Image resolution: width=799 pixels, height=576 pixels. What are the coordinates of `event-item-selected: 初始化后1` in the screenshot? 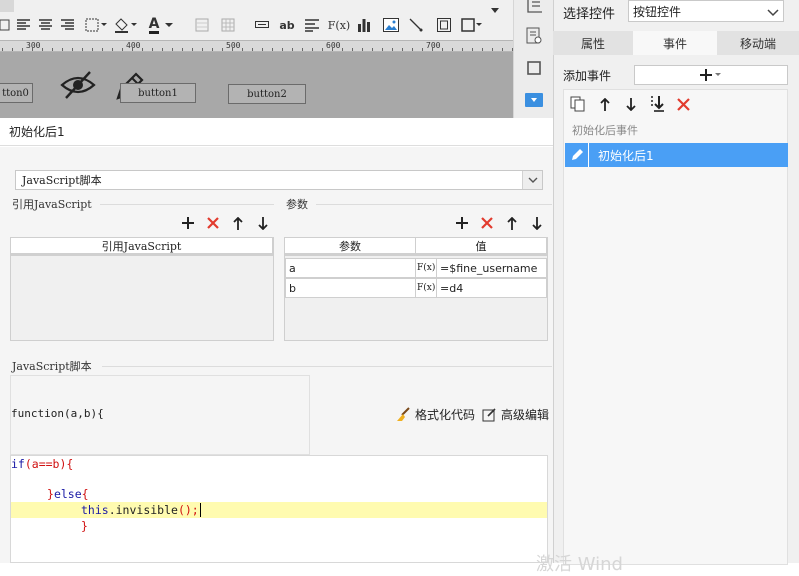 It's located at (676, 155).